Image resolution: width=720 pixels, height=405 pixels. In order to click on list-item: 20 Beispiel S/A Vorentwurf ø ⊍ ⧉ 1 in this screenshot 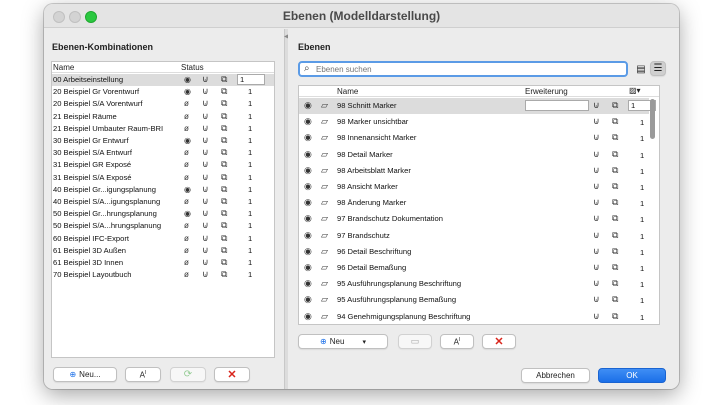, I will do `click(163, 104)`.